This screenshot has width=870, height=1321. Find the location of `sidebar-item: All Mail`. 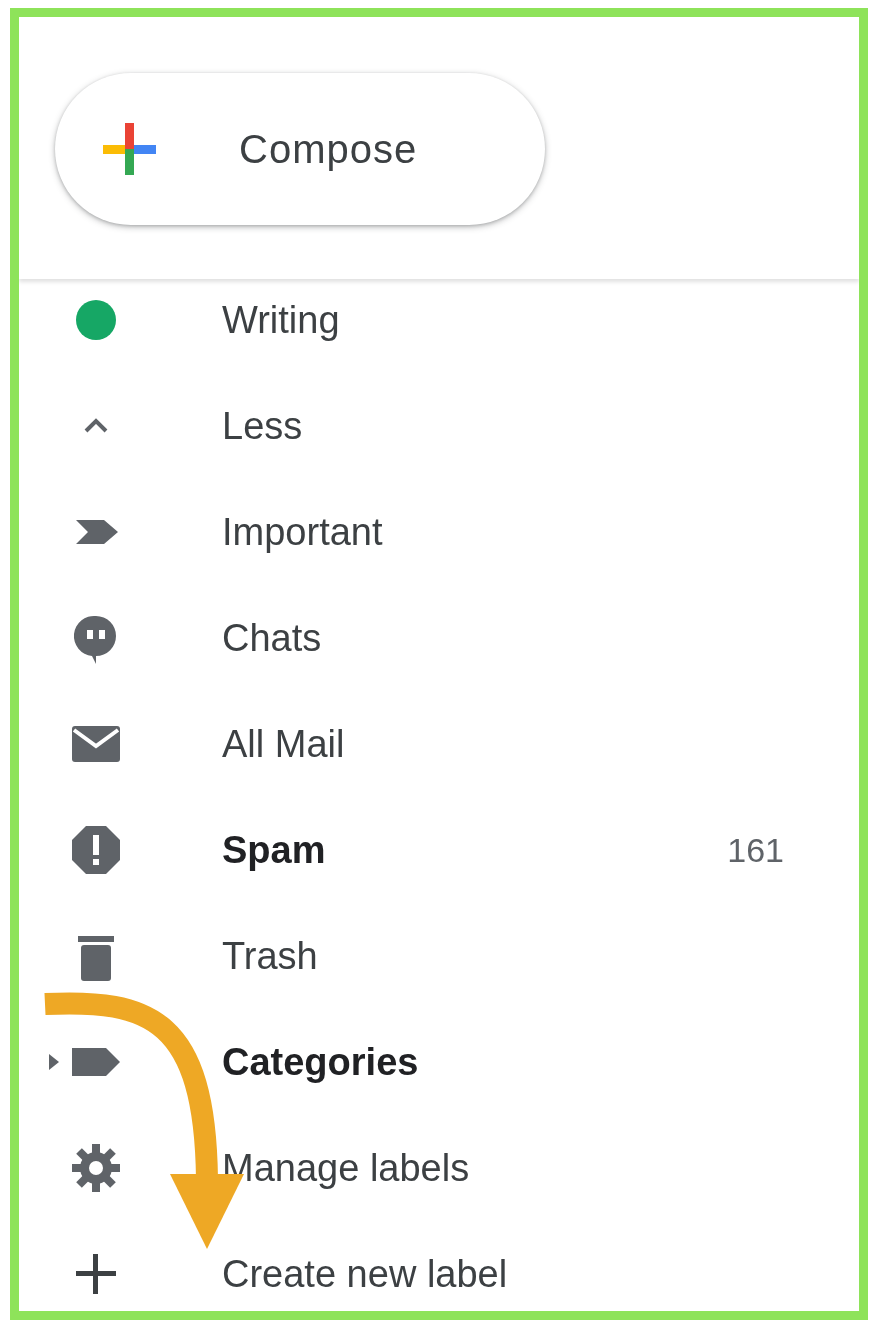

sidebar-item: All Mail is located at coordinates (283, 744).